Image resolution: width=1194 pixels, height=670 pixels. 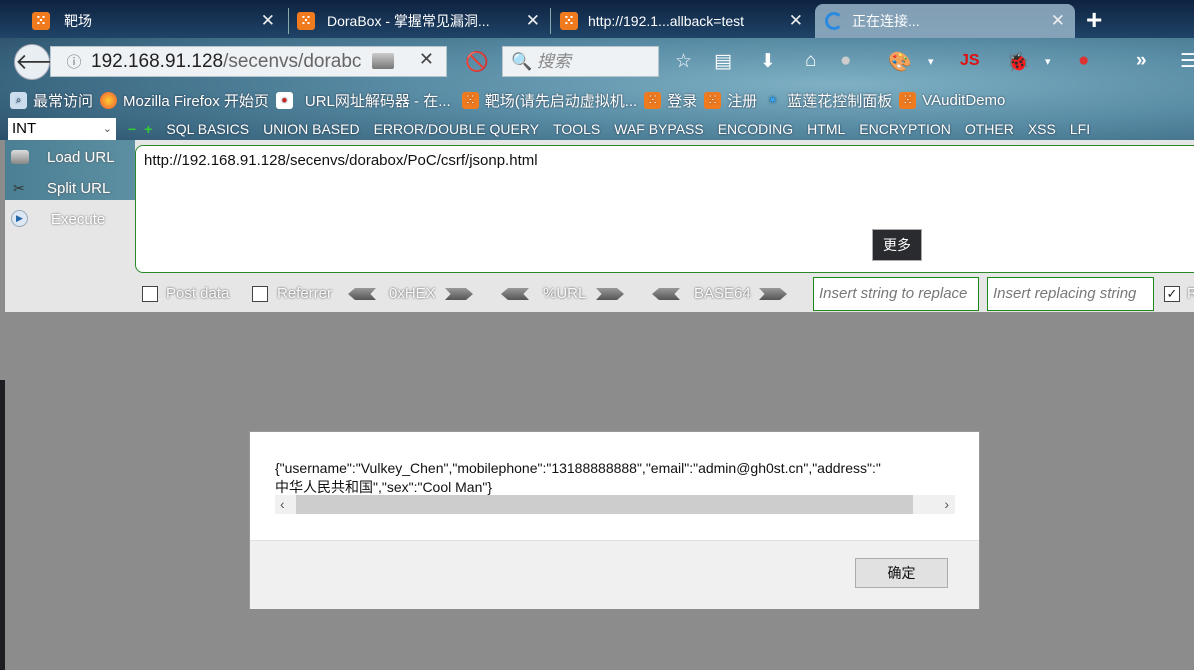 What do you see at coordinates (604, 504) in the screenshot?
I see `scrollbar-thumb` at bounding box center [604, 504].